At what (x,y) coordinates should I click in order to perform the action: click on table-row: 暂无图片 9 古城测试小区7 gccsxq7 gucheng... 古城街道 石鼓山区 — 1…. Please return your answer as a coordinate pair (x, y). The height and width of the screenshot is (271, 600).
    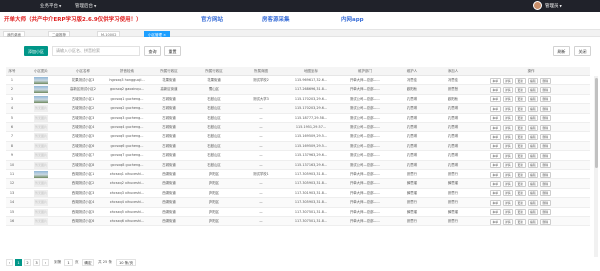
    Looking at the image, I should click on (298, 156).